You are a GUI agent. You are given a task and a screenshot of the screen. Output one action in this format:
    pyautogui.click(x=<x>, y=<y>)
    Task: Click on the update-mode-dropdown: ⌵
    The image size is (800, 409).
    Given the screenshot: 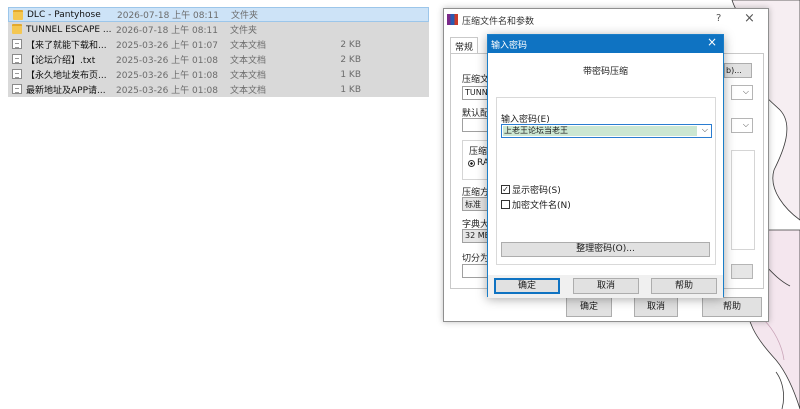 What is the action you would take?
    pyautogui.click(x=742, y=125)
    